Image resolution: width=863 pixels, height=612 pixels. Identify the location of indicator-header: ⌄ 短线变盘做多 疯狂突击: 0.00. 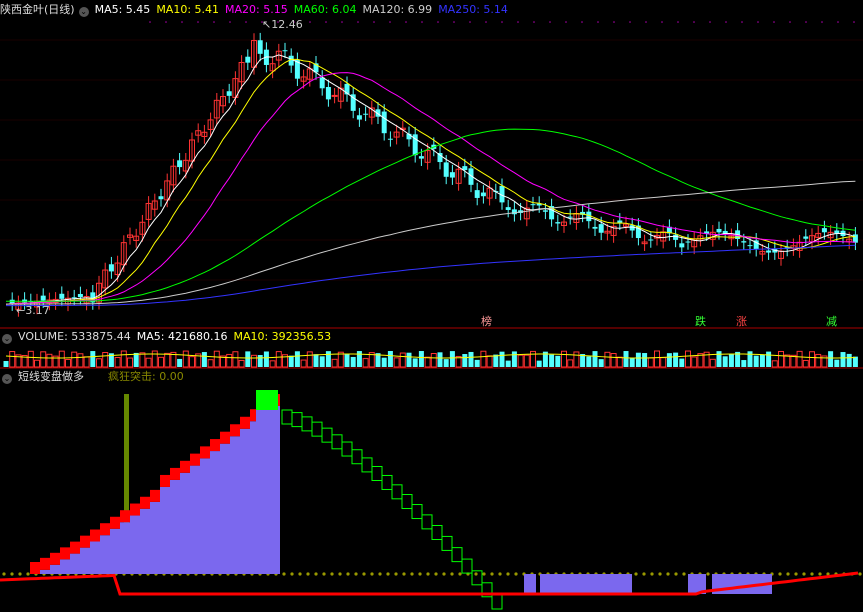
(95, 377).